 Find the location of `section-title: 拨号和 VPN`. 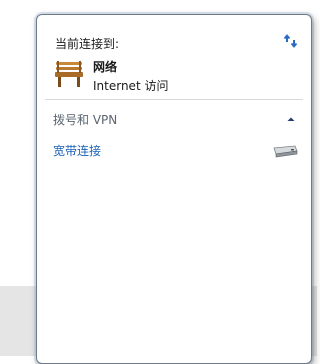

section-title: 拨号和 VPN is located at coordinates (85, 120).